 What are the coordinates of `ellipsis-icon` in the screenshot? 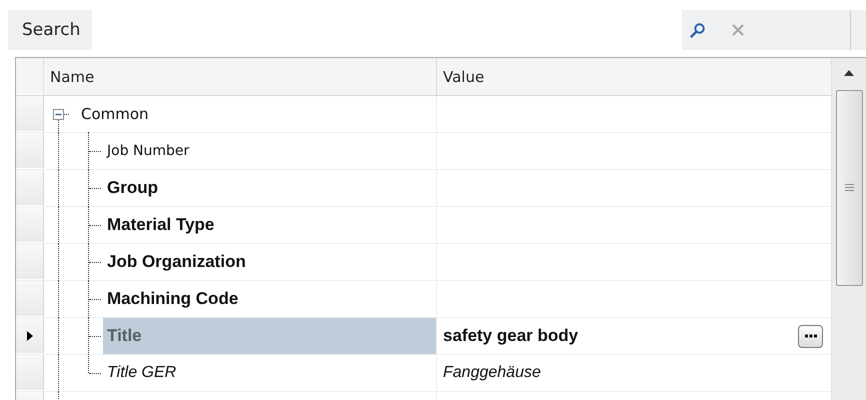 It's located at (810, 336).